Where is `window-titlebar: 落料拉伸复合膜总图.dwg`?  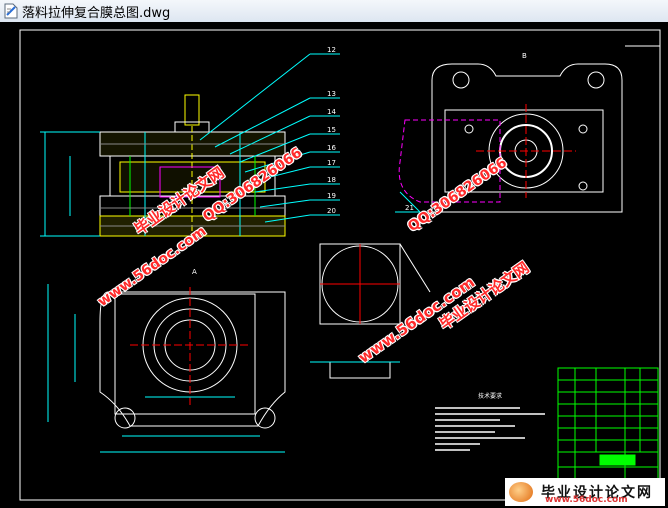
window-titlebar: 落料拉伸复合膜总图.dwg is located at coordinates (334, 11).